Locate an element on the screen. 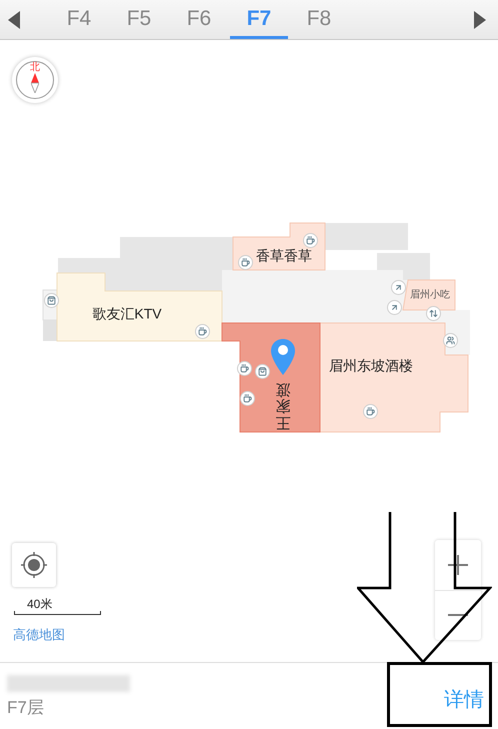  location-pin-icon is located at coordinates (283, 357).